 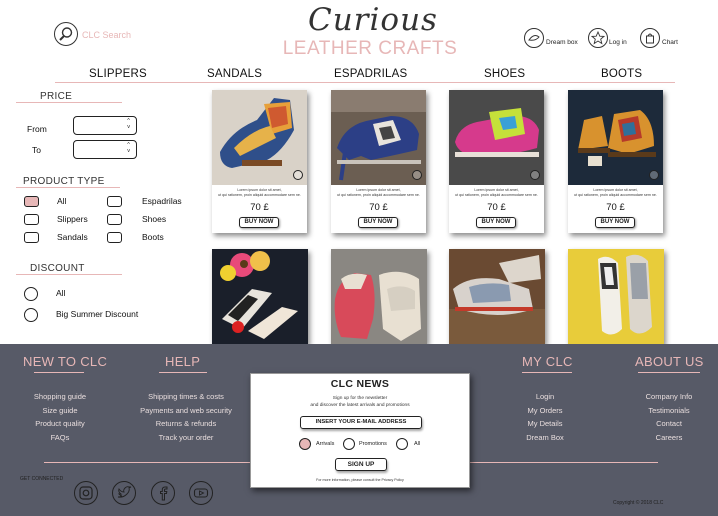 What do you see at coordinates (504, 74) in the screenshot?
I see `nav-shoes: SHOES` at bounding box center [504, 74].